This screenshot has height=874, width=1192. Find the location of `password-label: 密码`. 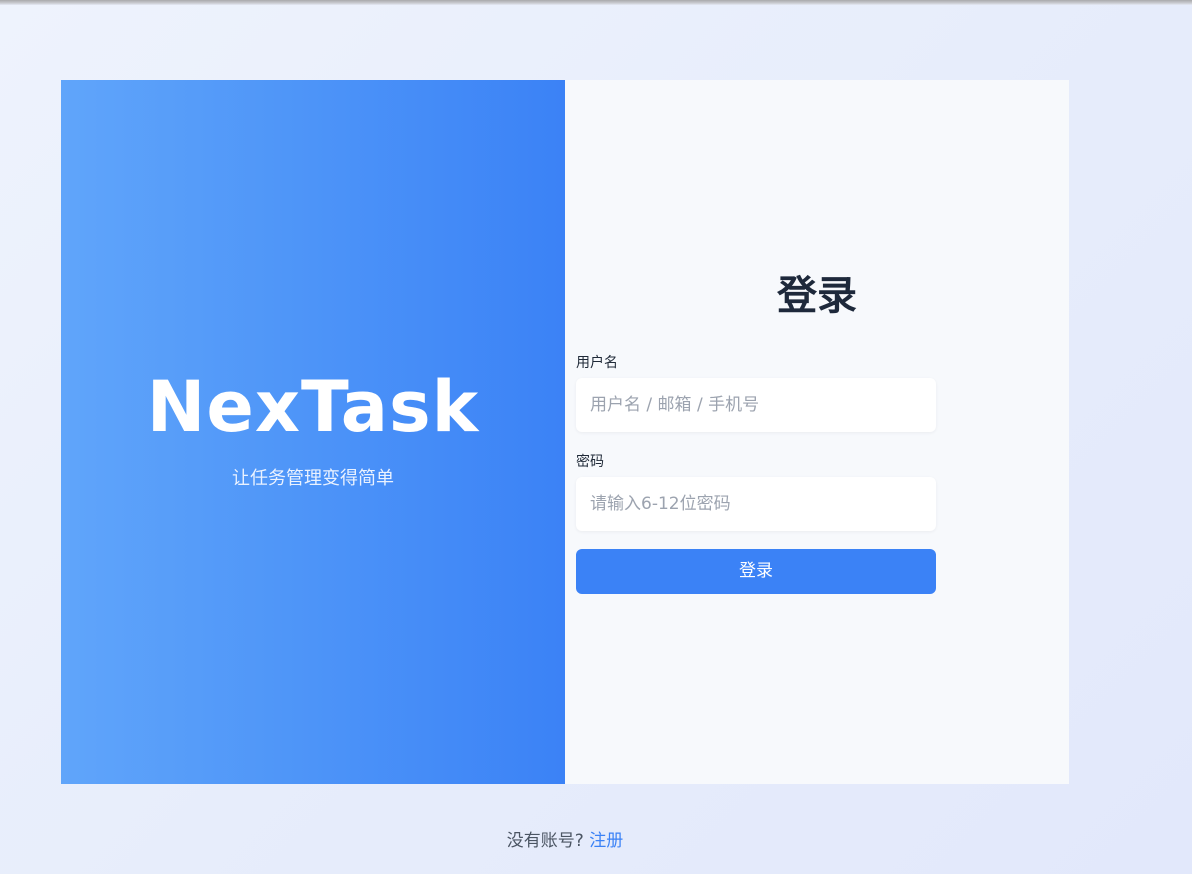

password-label: 密码 is located at coordinates (590, 462).